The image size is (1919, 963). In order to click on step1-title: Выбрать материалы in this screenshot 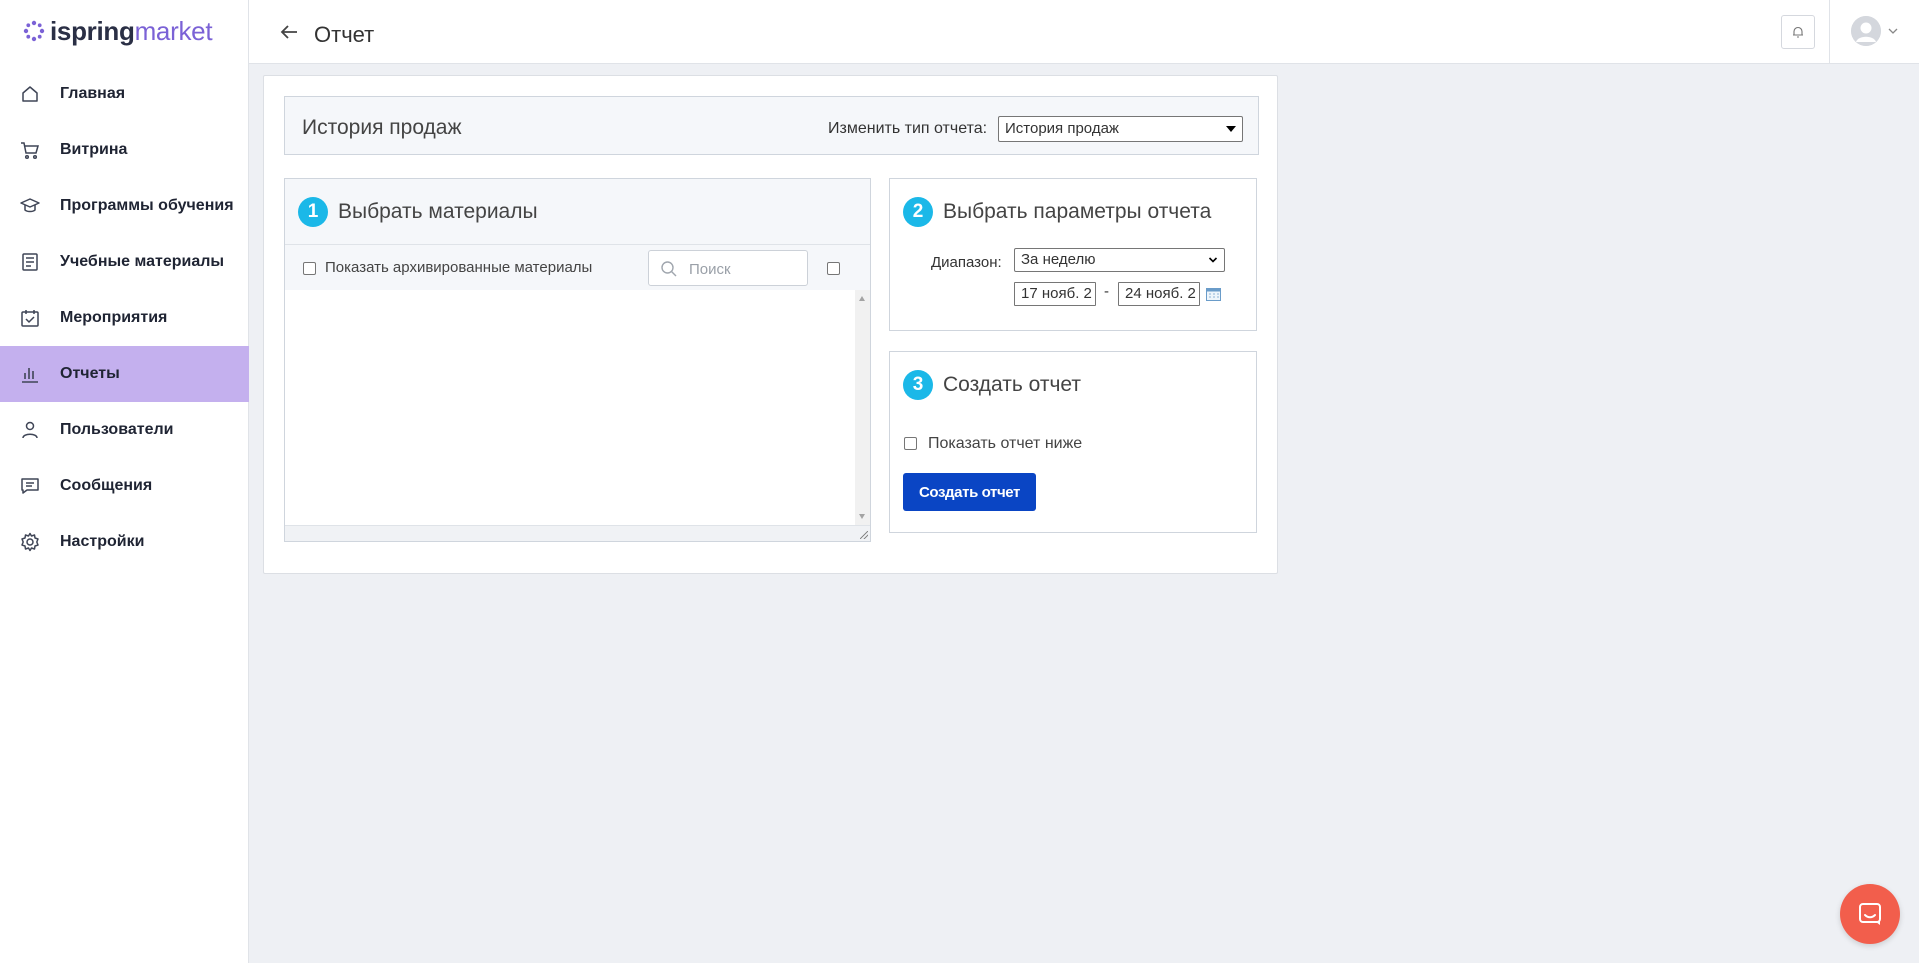, I will do `click(438, 211)`.